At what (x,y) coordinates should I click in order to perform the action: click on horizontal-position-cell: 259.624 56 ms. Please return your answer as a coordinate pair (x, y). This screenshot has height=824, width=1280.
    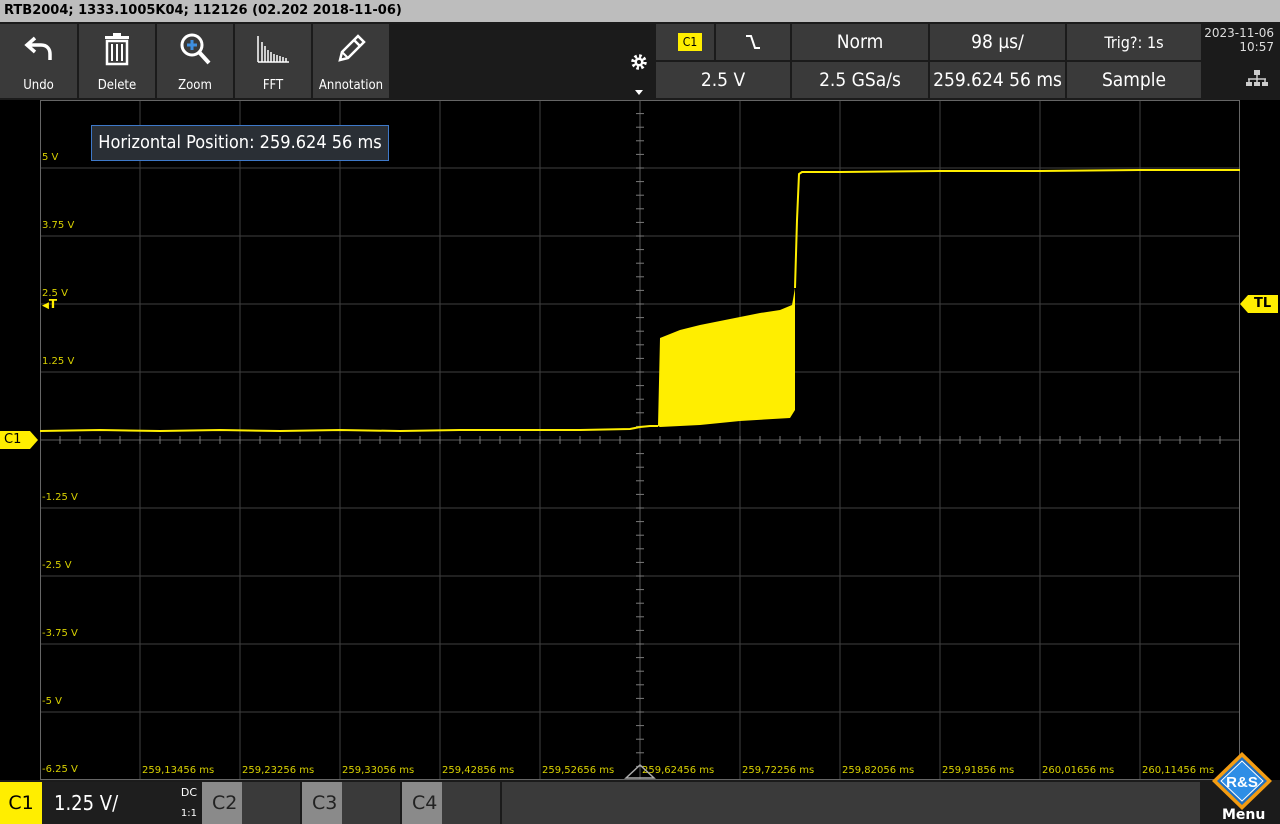
    Looking at the image, I should click on (997, 80).